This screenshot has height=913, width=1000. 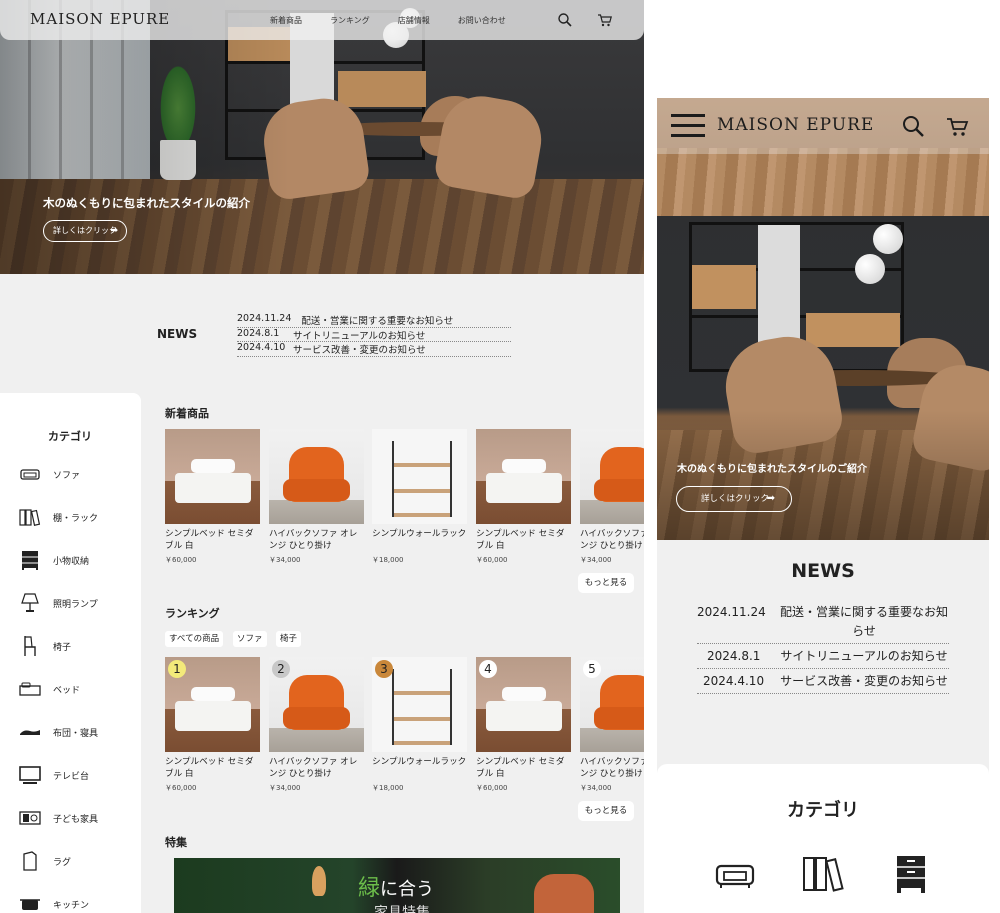 What do you see at coordinates (30, 517) in the screenshot?
I see `books-icon` at bounding box center [30, 517].